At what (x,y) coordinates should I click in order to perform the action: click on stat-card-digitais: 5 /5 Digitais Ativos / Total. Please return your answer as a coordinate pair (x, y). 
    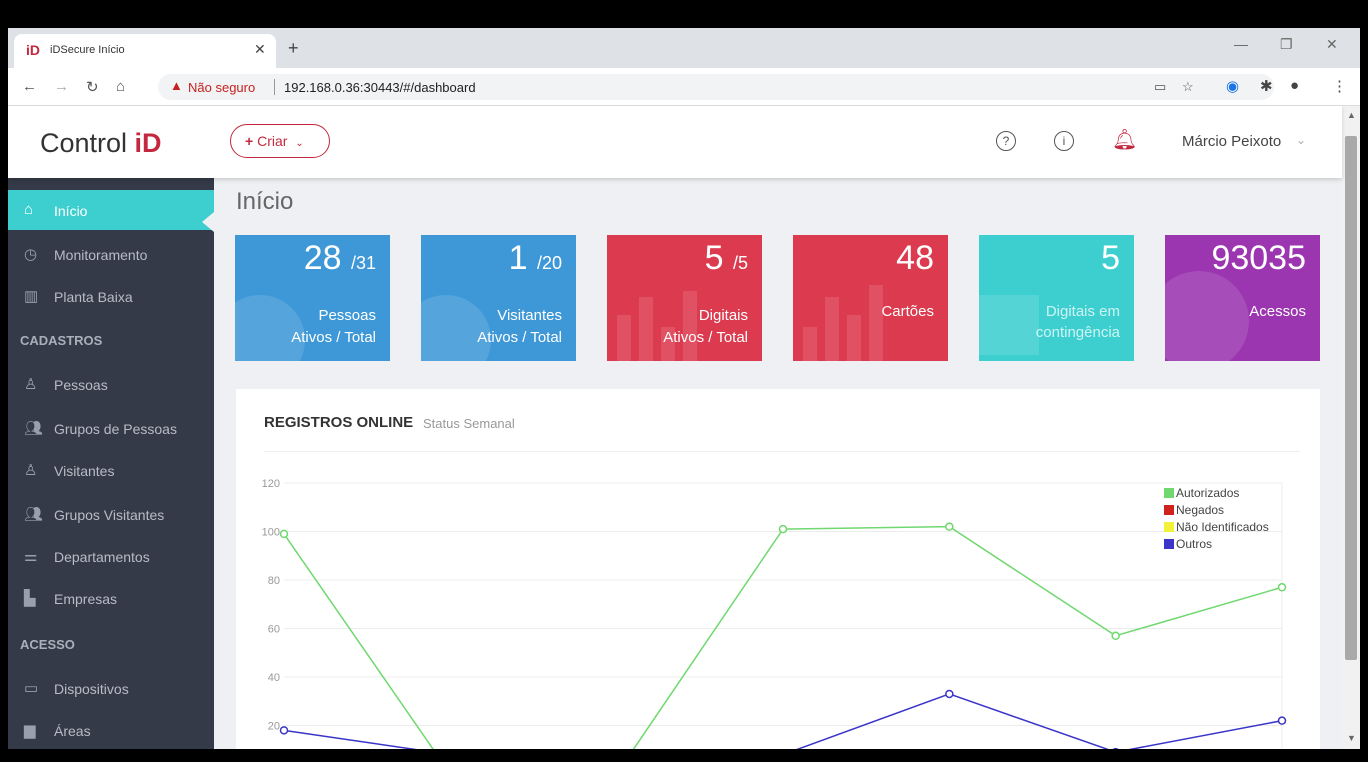
    Looking at the image, I should click on (684, 298).